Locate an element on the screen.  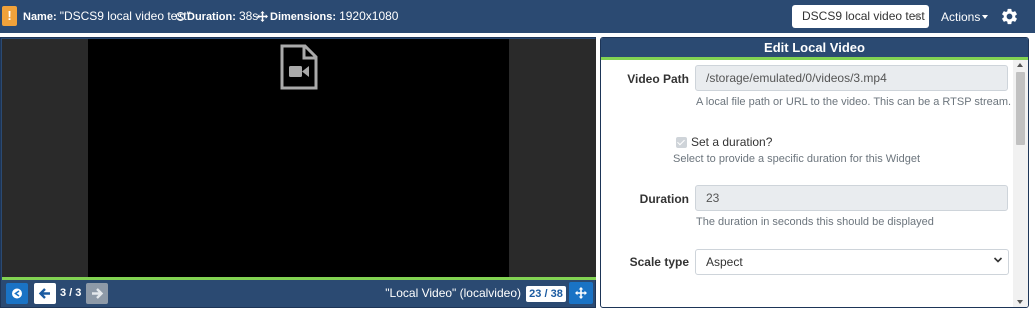
scroll-thumb is located at coordinates (1020, 108).